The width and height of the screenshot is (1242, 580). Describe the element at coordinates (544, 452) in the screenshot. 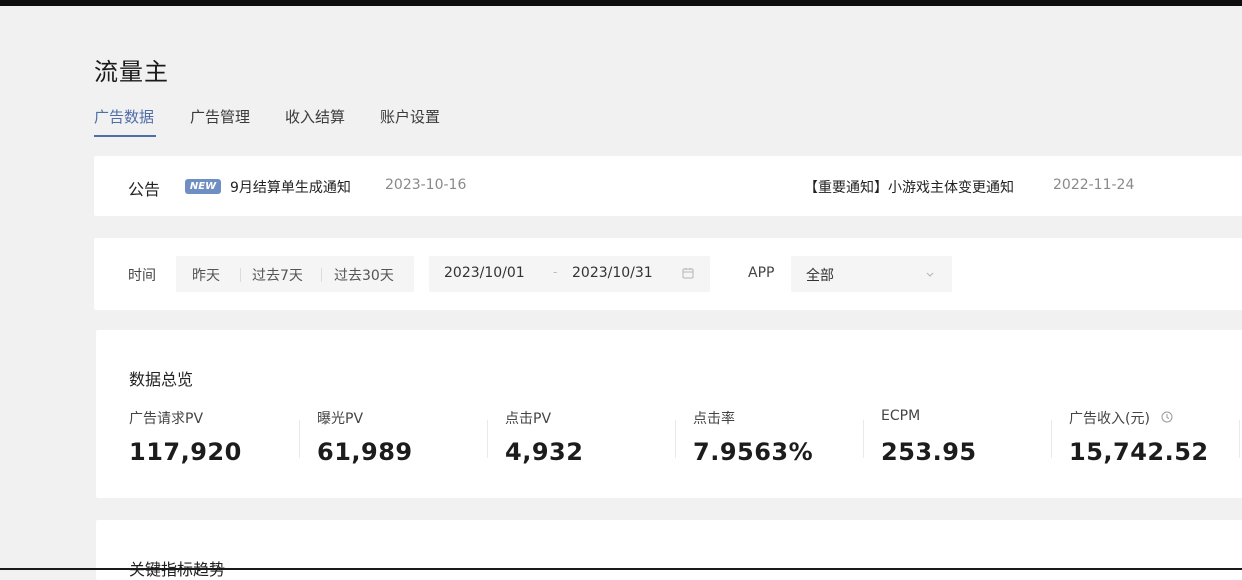

I see `metric-value: 4,932` at that location.